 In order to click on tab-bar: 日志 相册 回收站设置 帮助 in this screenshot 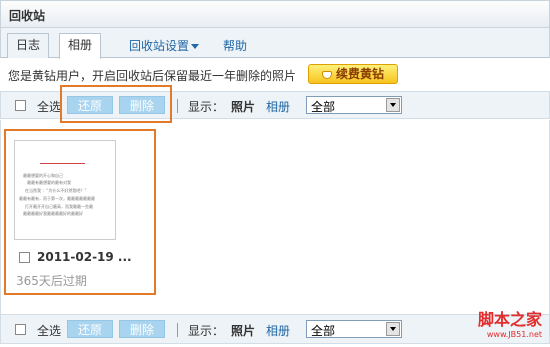, I will do `click(275, 43)`.